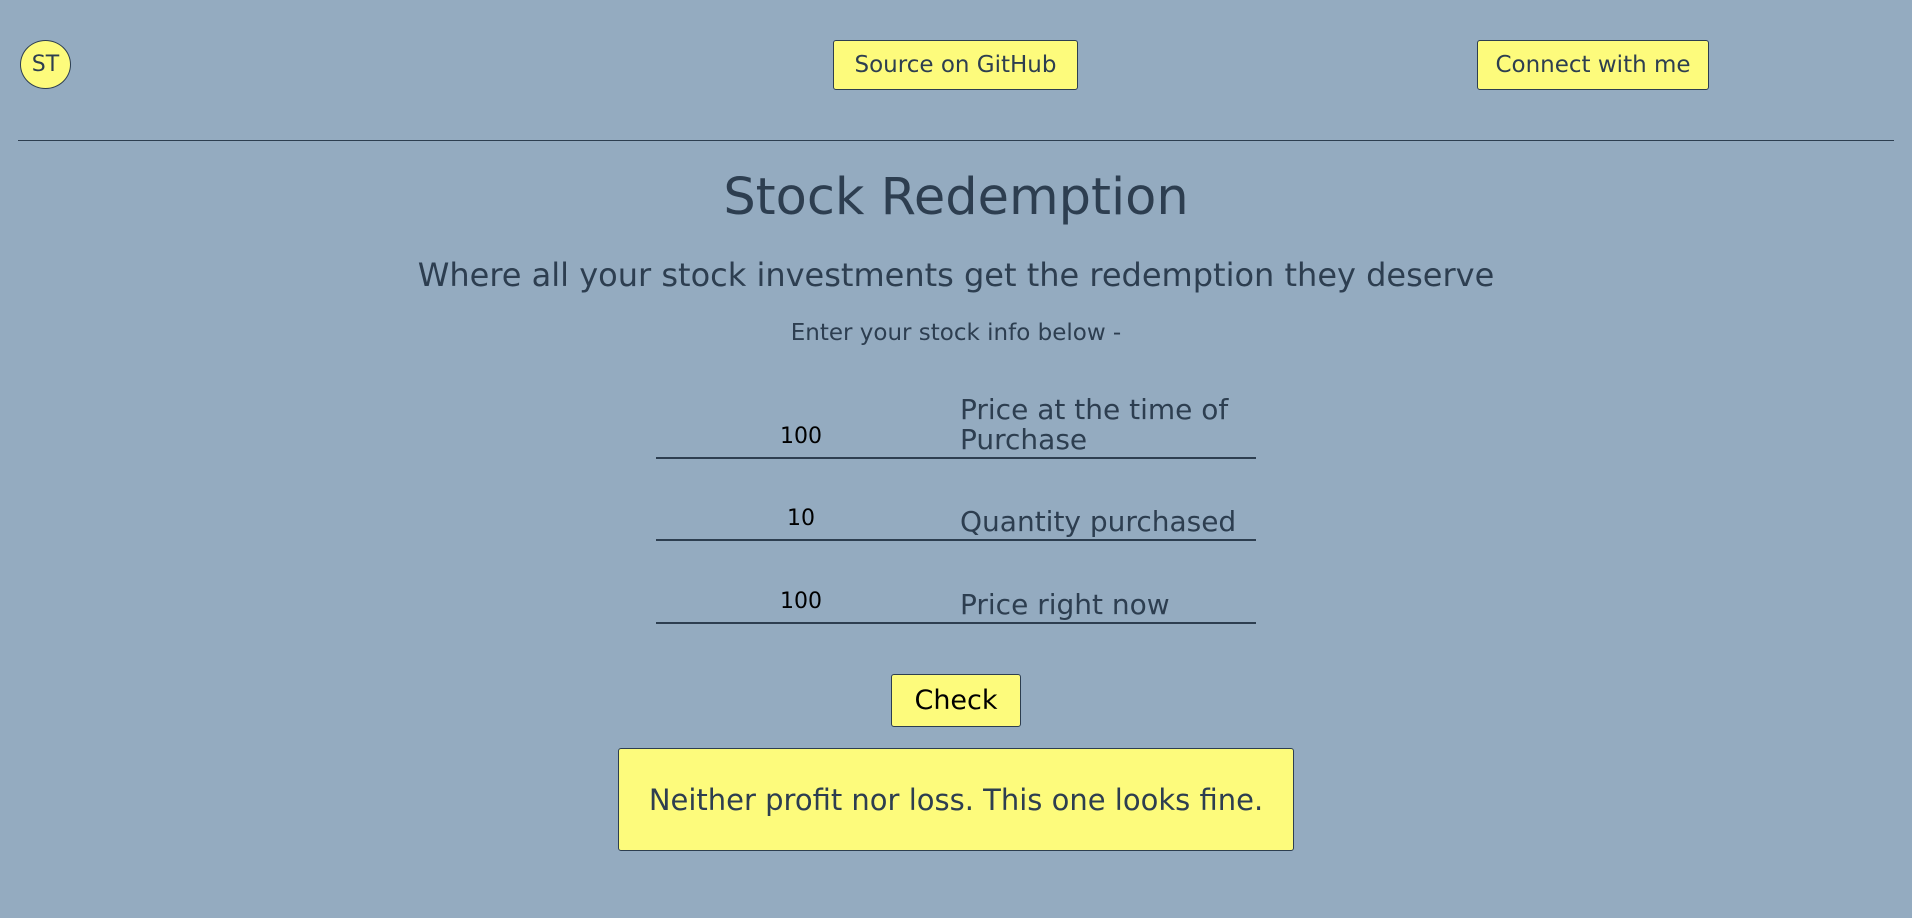 Image resolution: width=1912 pixels, height=918 pixels. What do you see at coordinates (956, 599) in the screenshot?
I see `current-price-row: Price right now` at bounding box center [956, 599].